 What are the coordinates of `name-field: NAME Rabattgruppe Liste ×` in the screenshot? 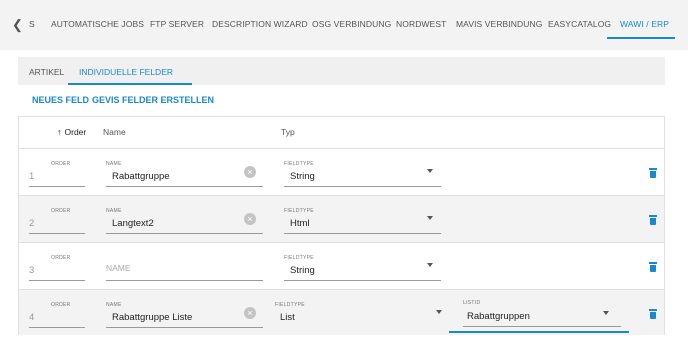 It's located at (184, 315).